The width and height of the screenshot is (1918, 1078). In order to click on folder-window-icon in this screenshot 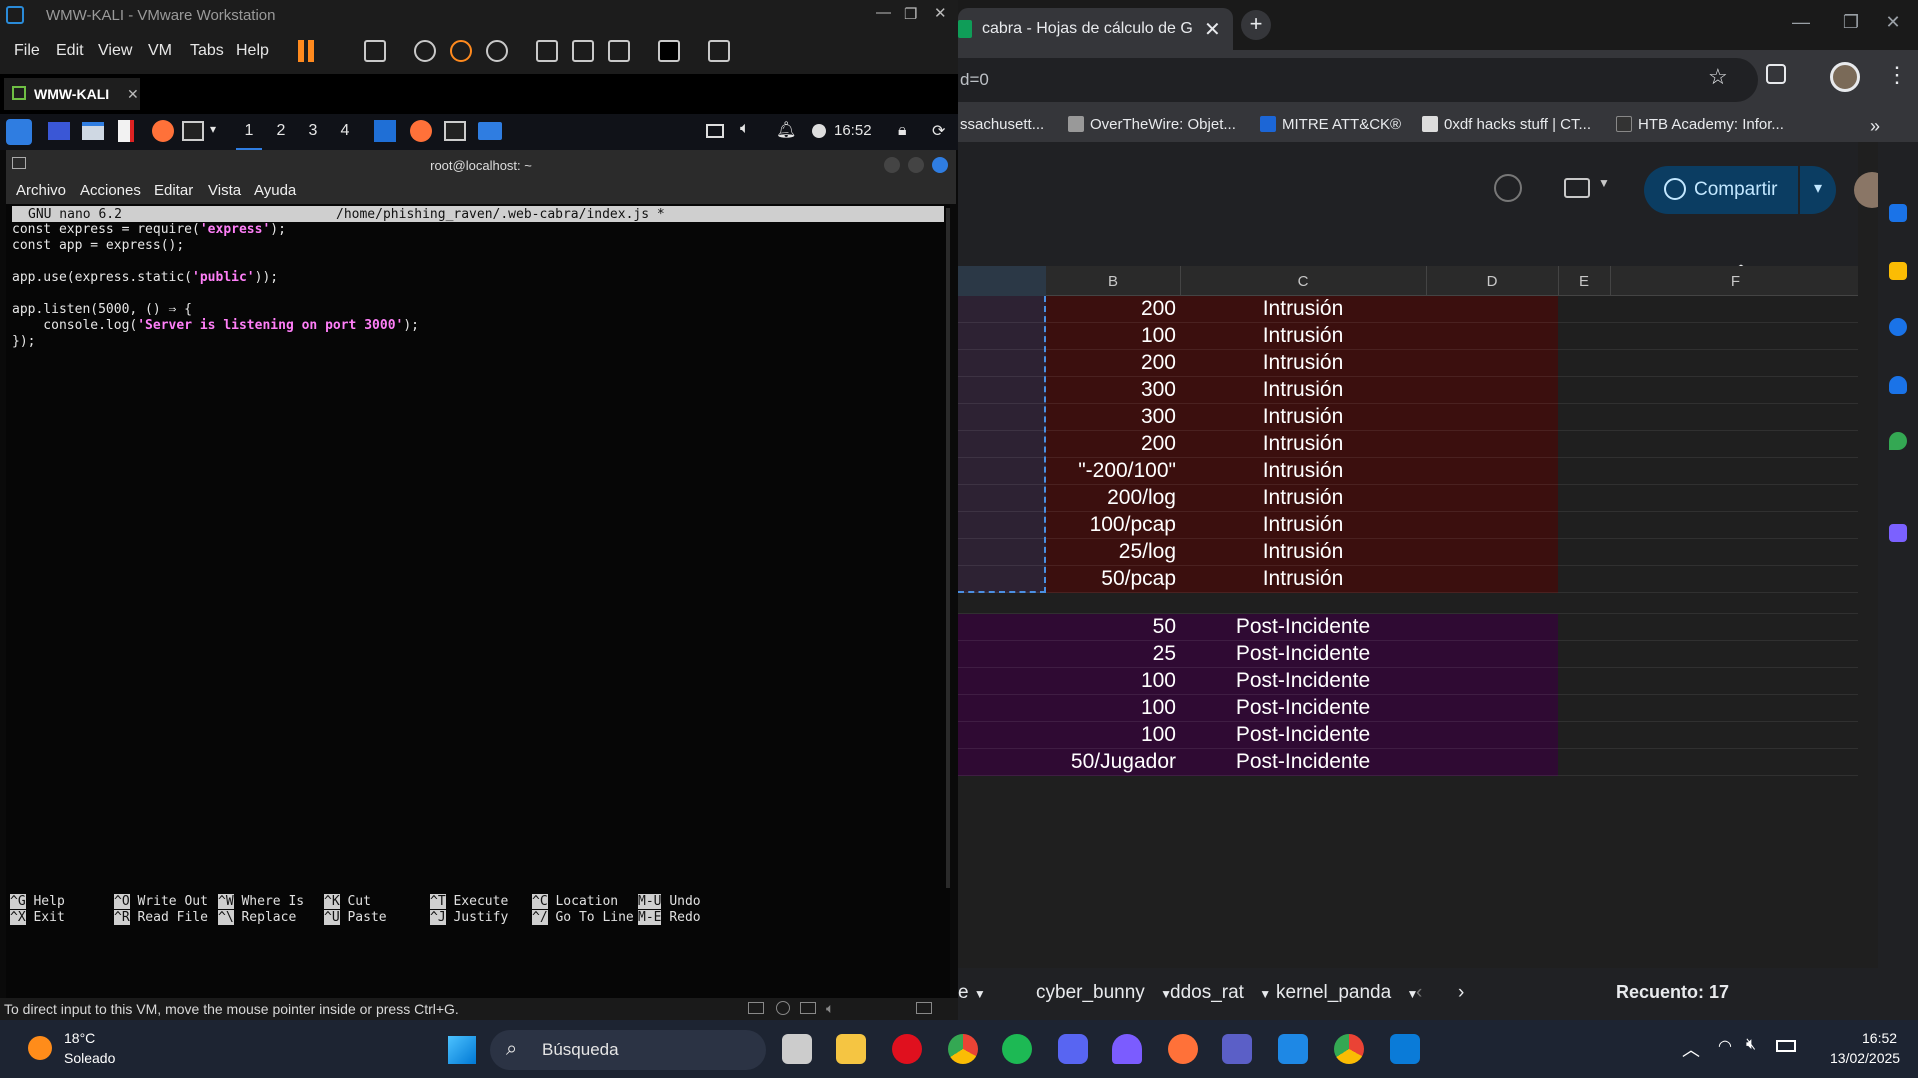, I will do `click(490, 131)`.